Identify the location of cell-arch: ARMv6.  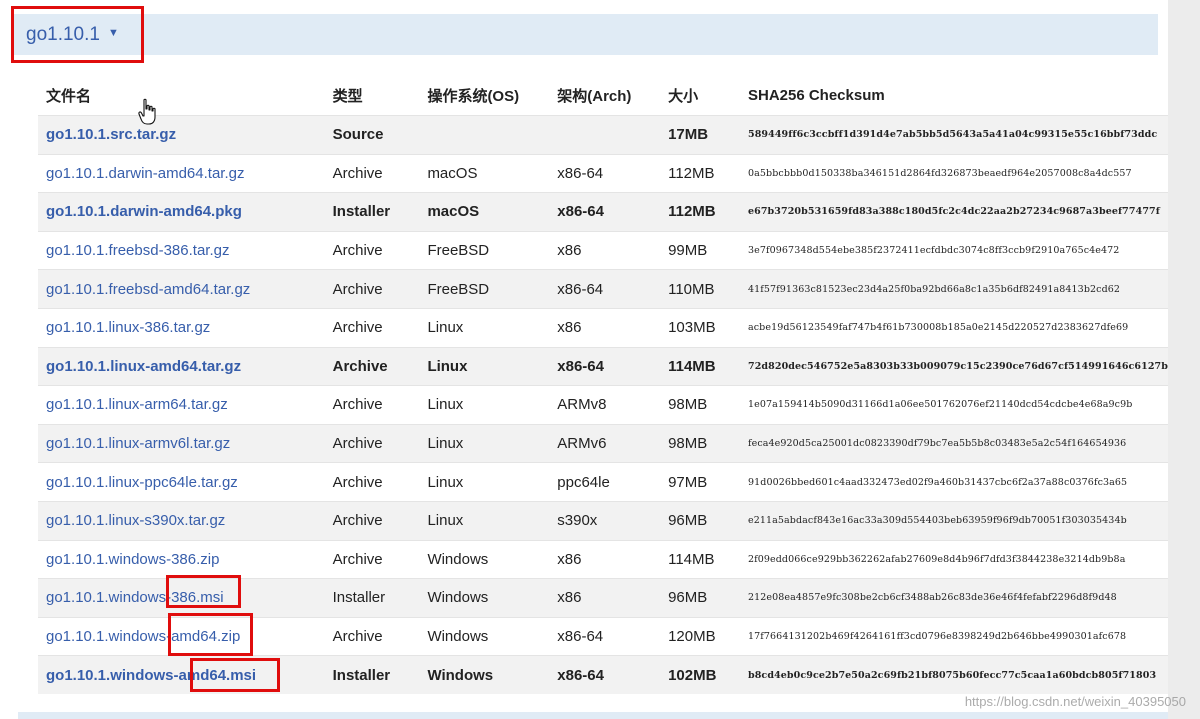
(605, 443).